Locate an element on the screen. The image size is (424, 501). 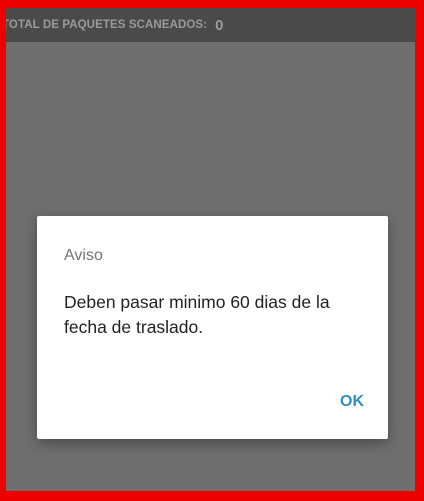
top-bar: TOTAL DE PAQUETES SCANEADOS: 0 is located at coordinates (210, 25).